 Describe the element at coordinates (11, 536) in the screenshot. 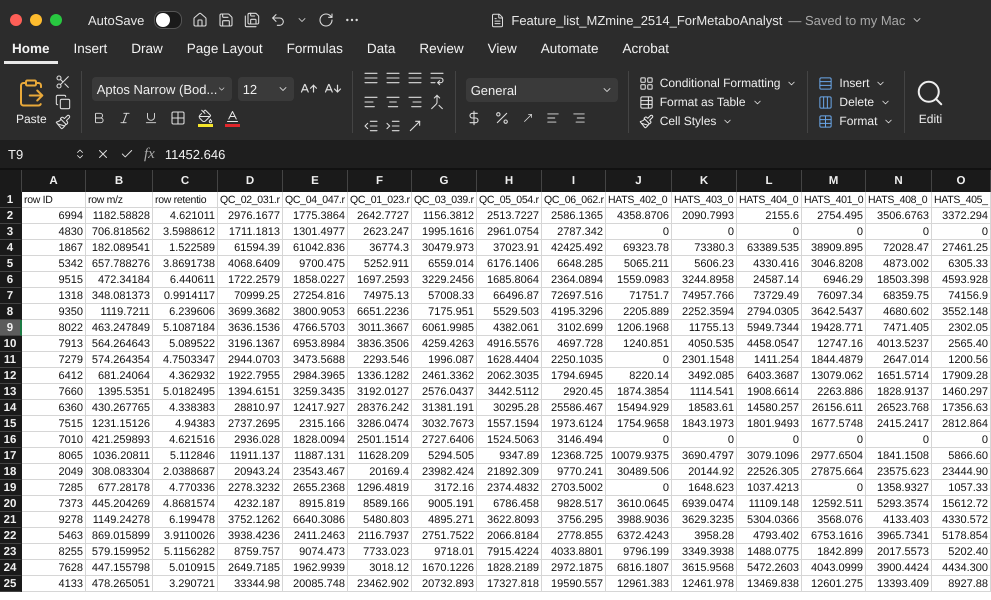

I see `row-header: 22` at that location.